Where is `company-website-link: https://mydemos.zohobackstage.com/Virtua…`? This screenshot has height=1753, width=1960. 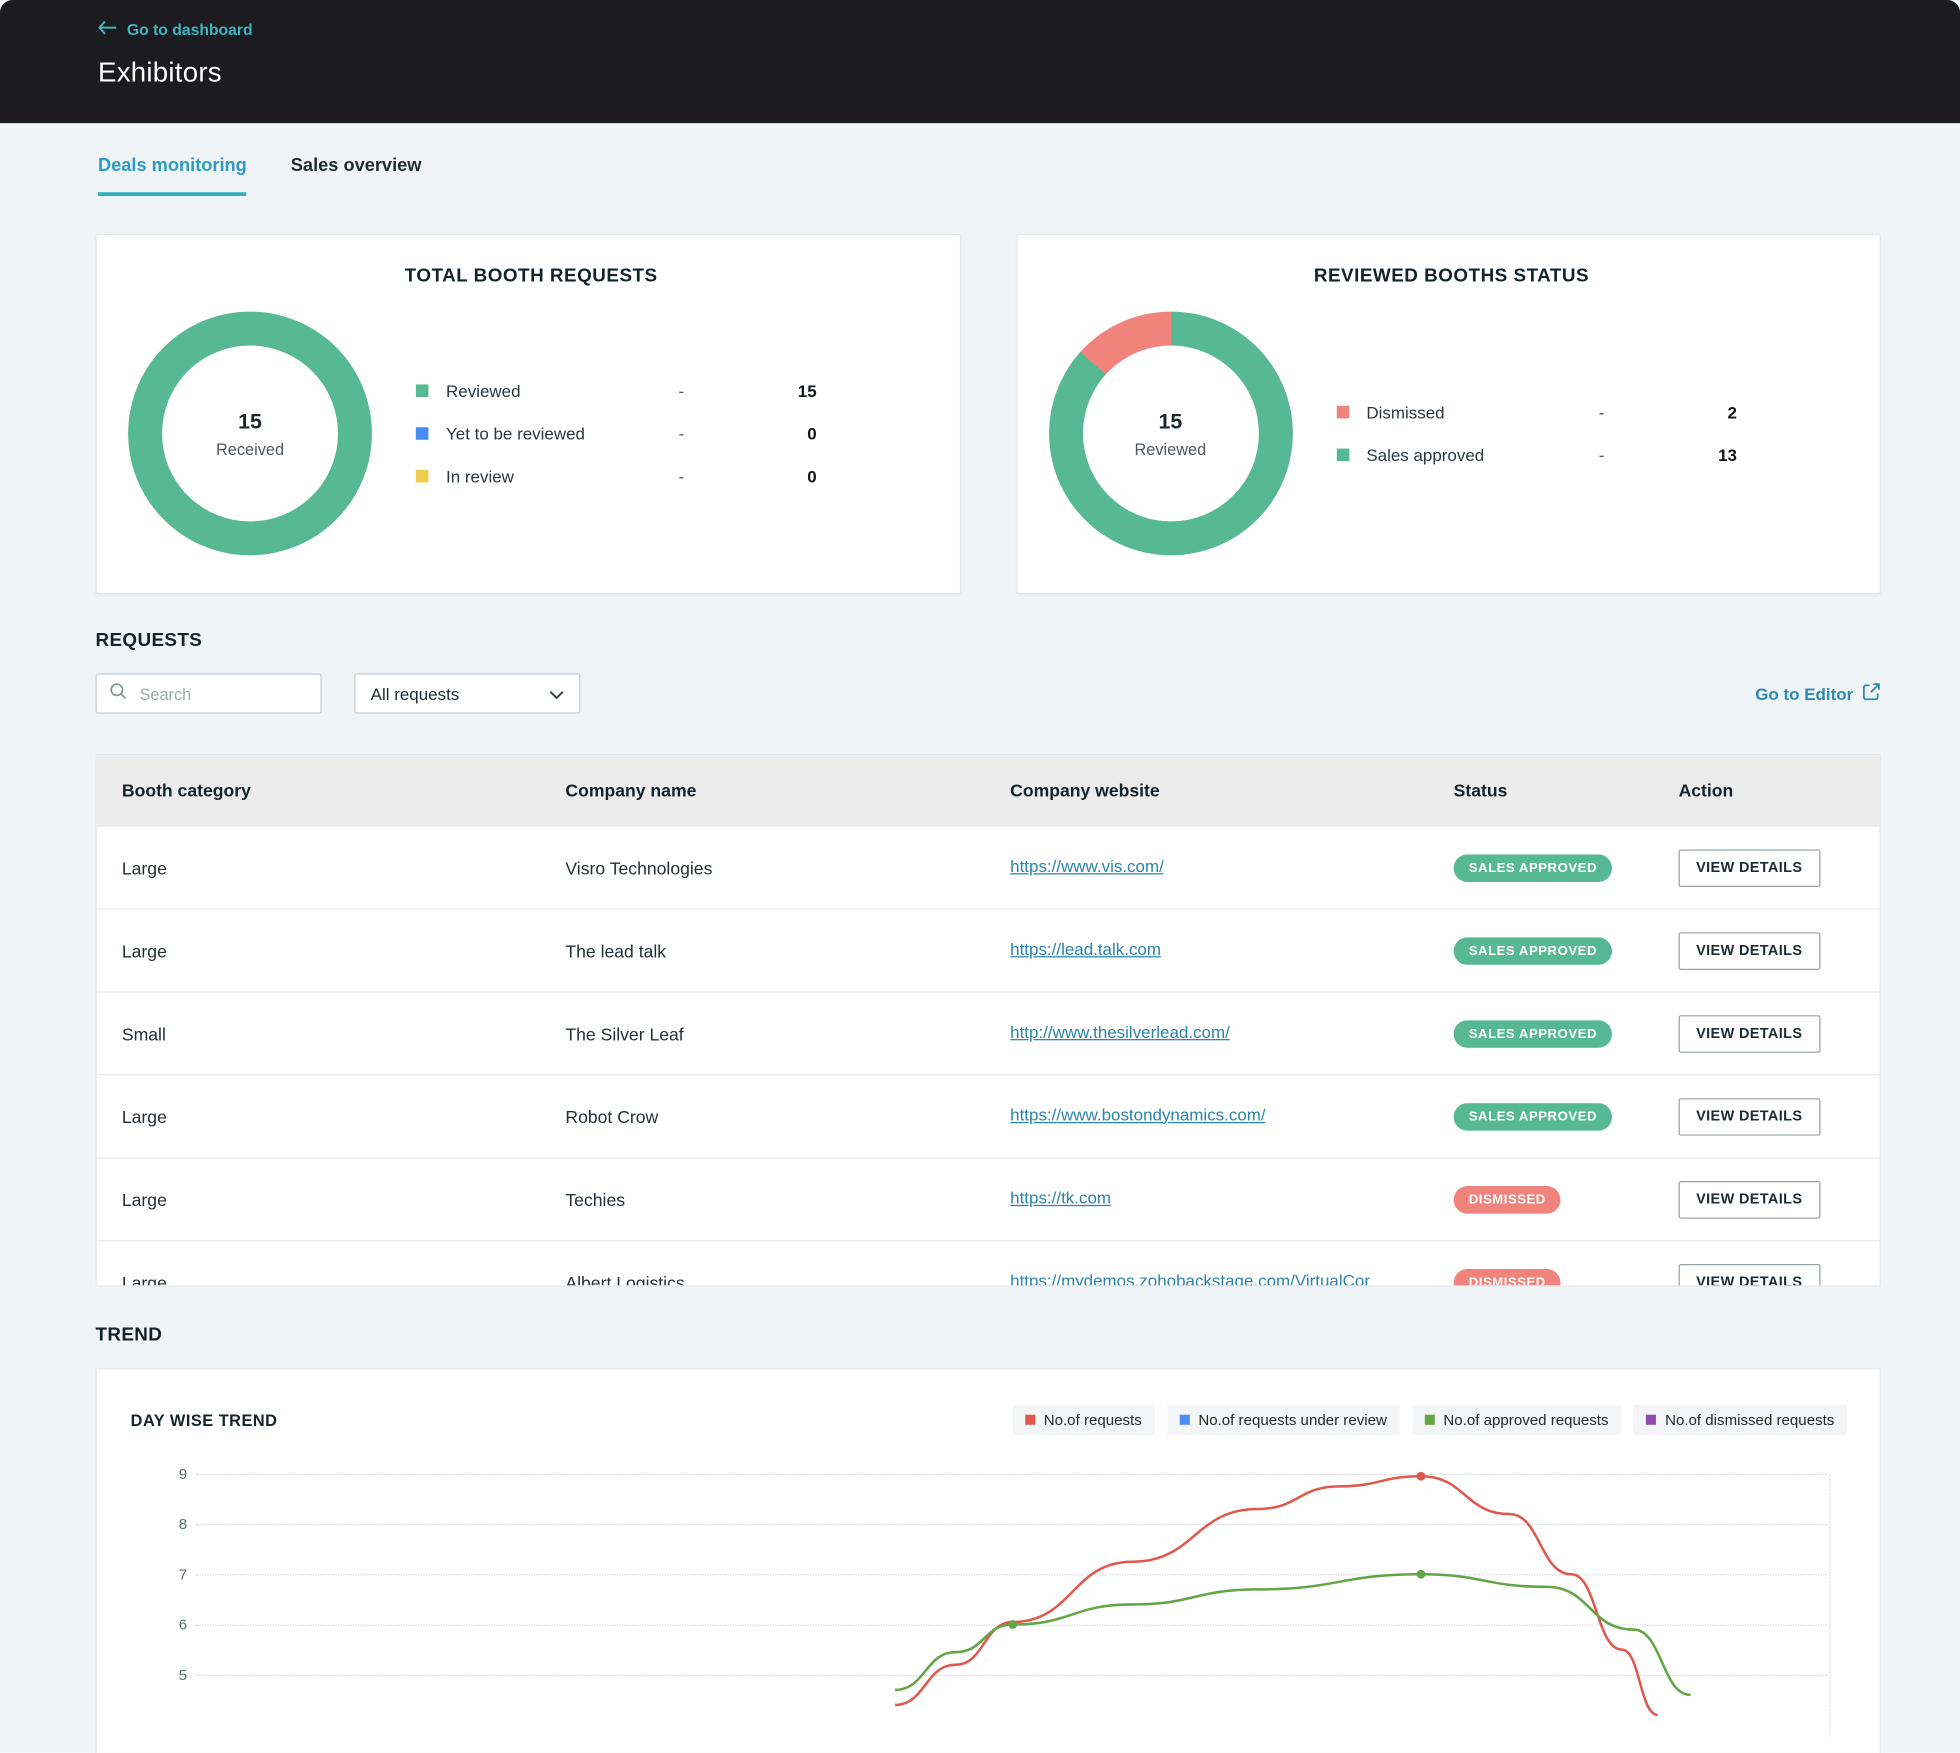 company-website-link: https://mydemos.zohobackstage.com/Virtua… is located at coordinates (1190, 1278).